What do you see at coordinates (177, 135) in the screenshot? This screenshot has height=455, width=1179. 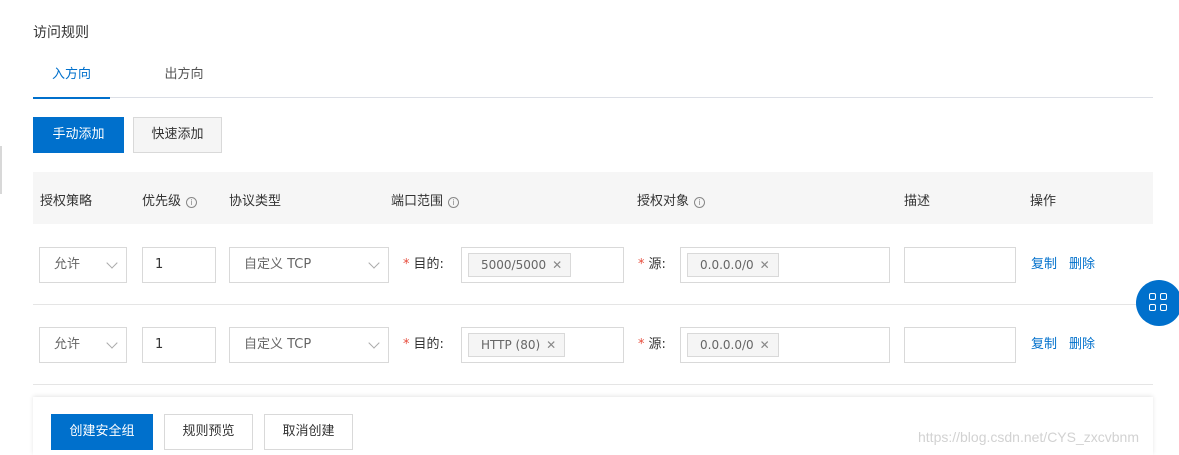 I see `quick-add-button: 快速添加` at bounding box center [177, 135].